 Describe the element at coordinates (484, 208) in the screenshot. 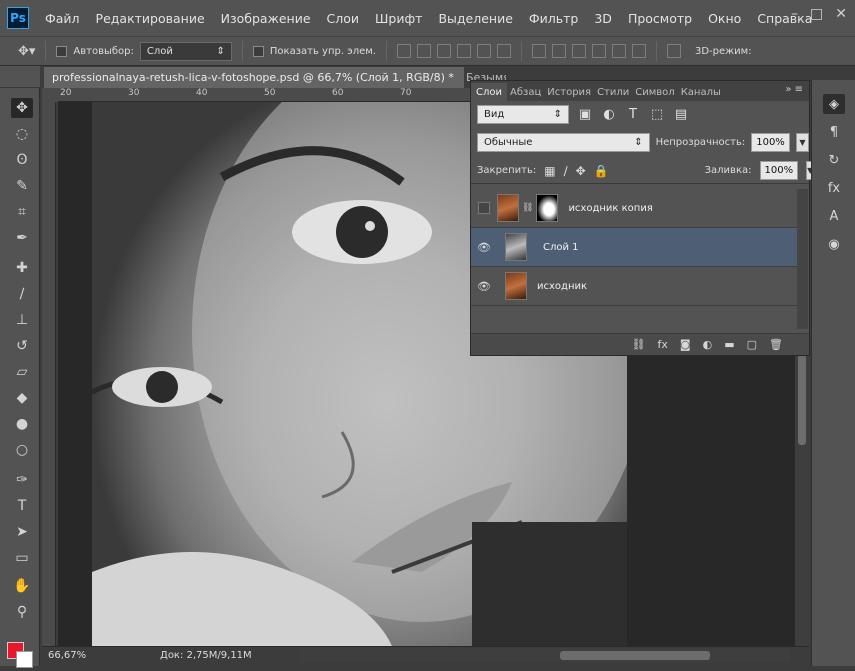

I see `visibility-toggle-empty` at that location.